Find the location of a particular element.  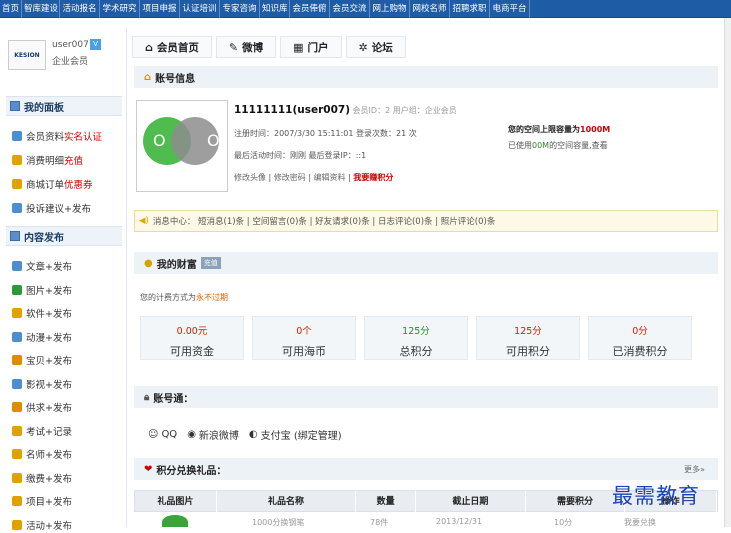

username: user007 is located at coordinates (70, 45).